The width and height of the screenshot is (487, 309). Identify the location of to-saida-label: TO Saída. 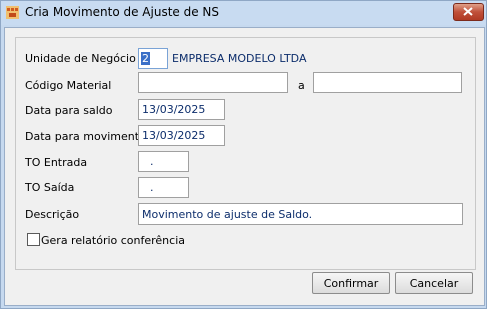
(50, 187).